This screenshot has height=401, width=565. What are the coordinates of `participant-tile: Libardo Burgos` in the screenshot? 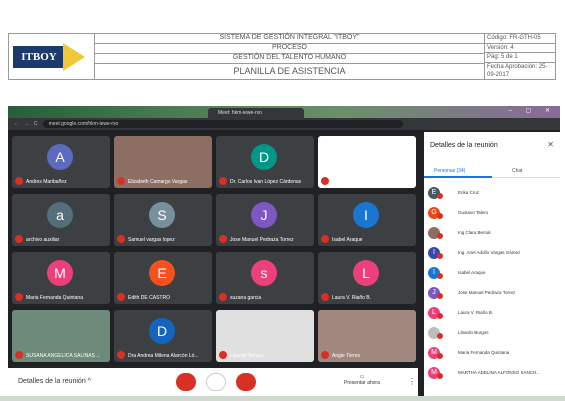 It's located at (265, 336).